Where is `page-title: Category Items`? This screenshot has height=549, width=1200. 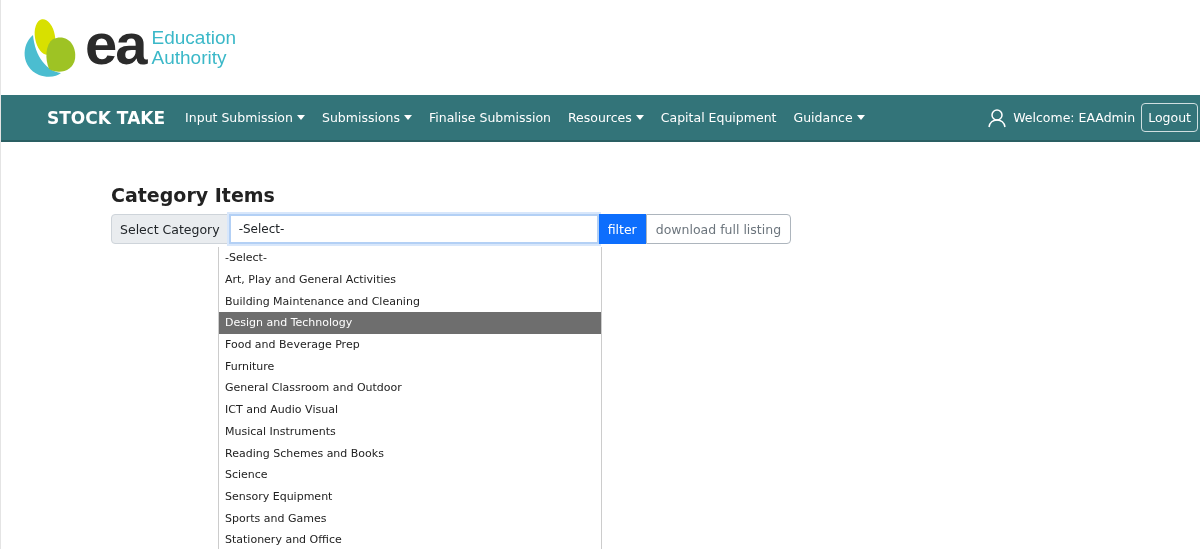
page-title: Category Items is located at coordinates (193, 195).